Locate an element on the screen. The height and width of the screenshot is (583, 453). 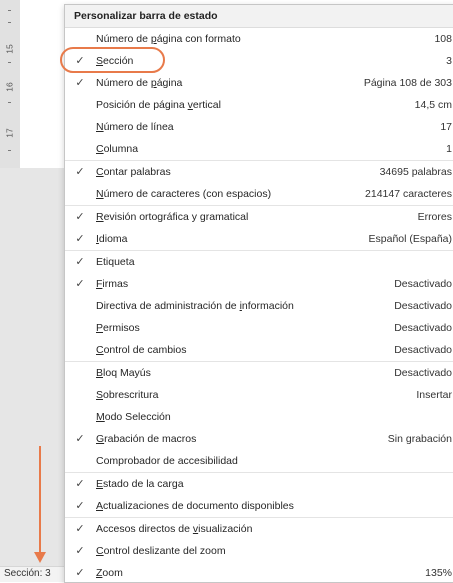
menu-item-label: Sobrescritura is located at coordinates (127, 395).